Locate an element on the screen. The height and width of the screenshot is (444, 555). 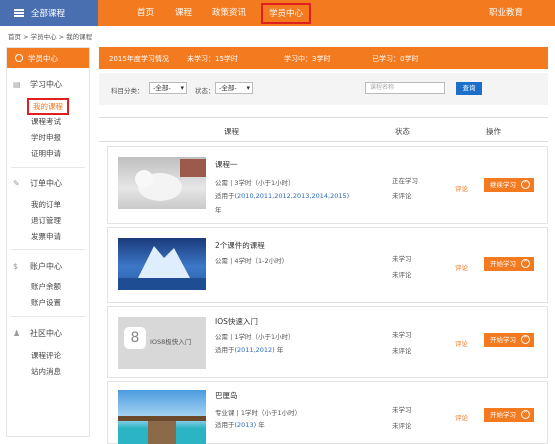
edit-icon: ✎ is located at coordinates (16, 183).